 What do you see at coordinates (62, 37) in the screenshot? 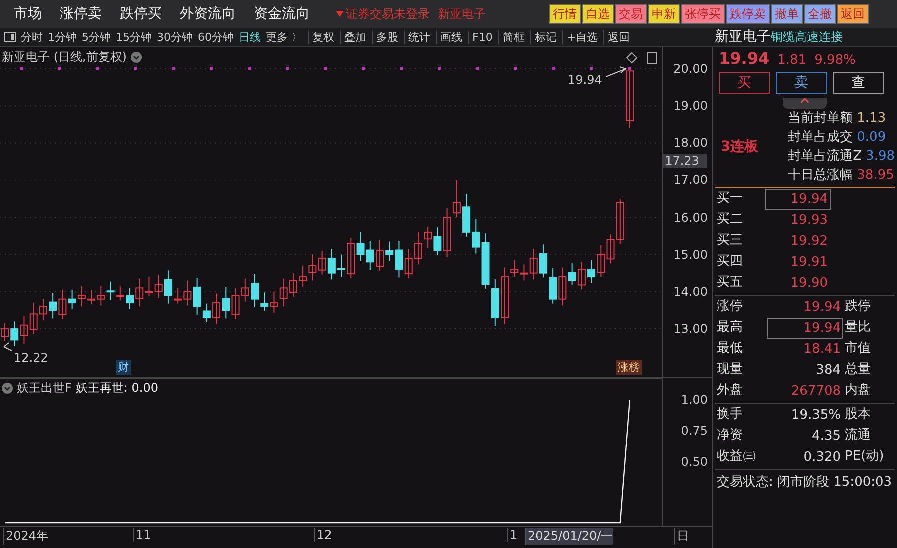
I see `period-tab: 1分钟` at bounding box center [62, 37].